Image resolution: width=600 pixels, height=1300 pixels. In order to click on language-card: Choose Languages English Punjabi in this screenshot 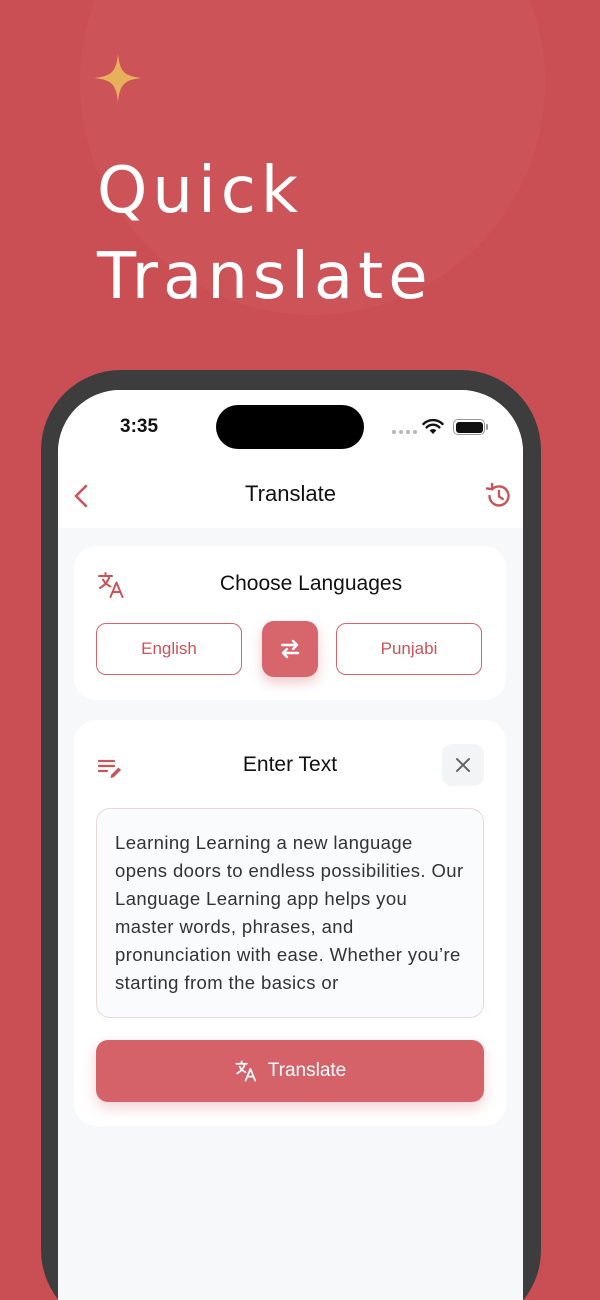, I will do `click(290, 623)`.